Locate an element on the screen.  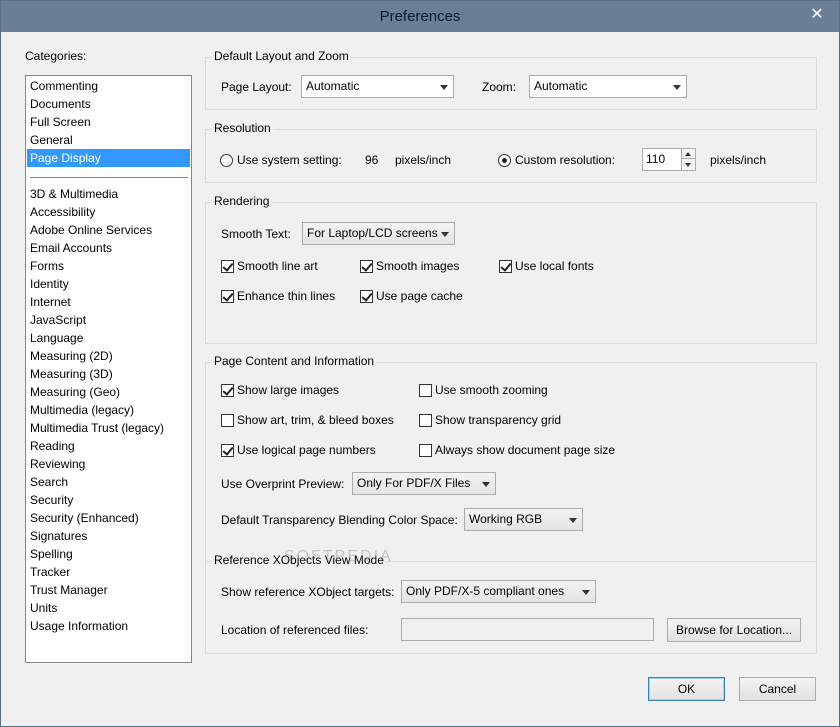
always-show-page-size-checkbox is located at coordinates (425, 450).